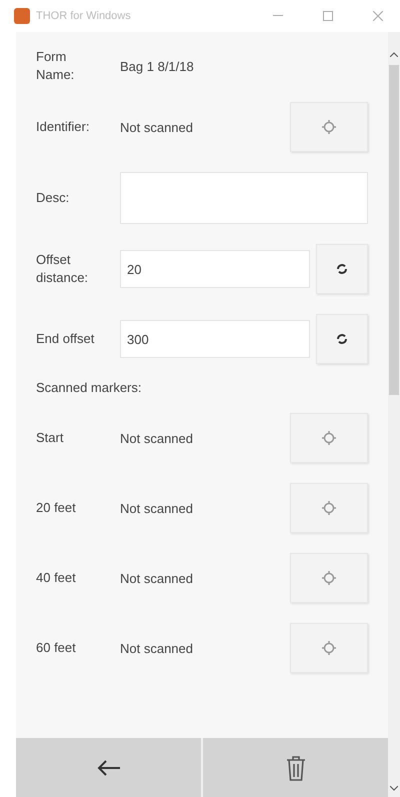 This screenshot has width=400, height=797. What do you see at coordinates (157, 66) in the screenshot?
I see `field-value: Bag 1 8/1/18` at bounding box center [157, 66].